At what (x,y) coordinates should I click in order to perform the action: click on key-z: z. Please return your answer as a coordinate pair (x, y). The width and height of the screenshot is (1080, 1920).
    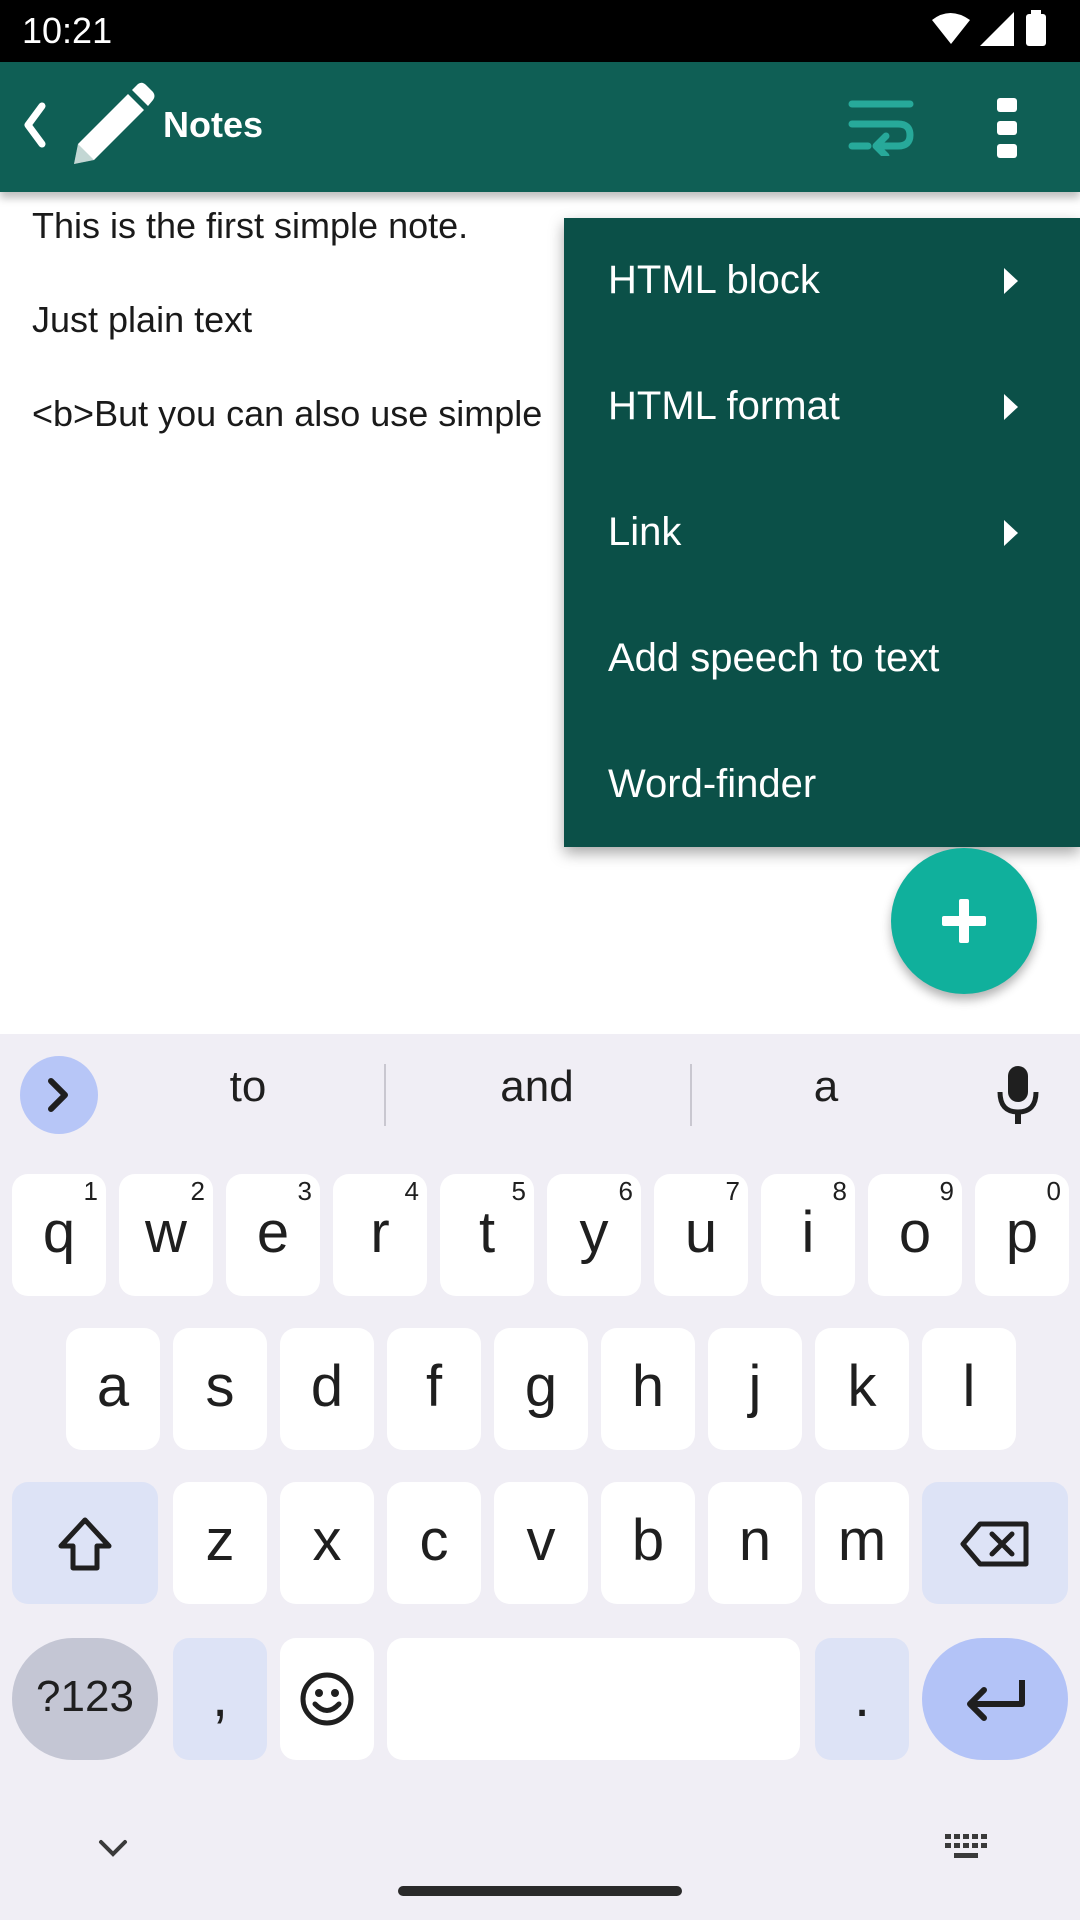
    Looking at the image, I should click on (220, 1543).